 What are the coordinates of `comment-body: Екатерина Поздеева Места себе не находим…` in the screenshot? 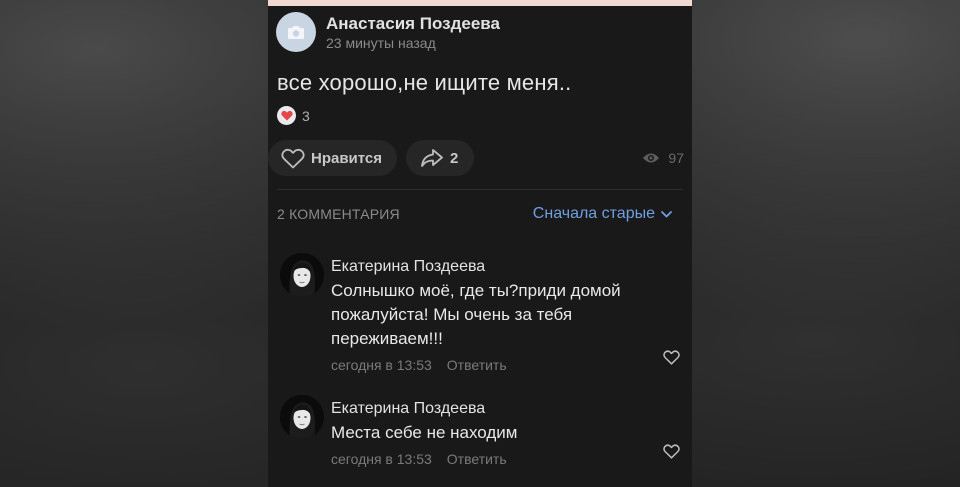 It's located at (503, 431).